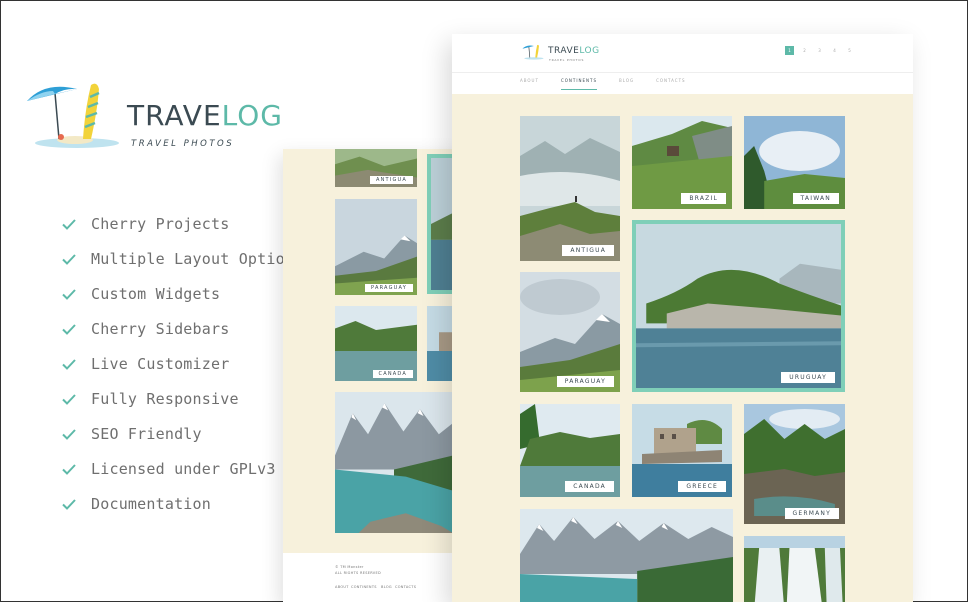  I want to click on brand-logo-block: TRAVELOG TRAVEL PHOTOS, so click(153, 117).